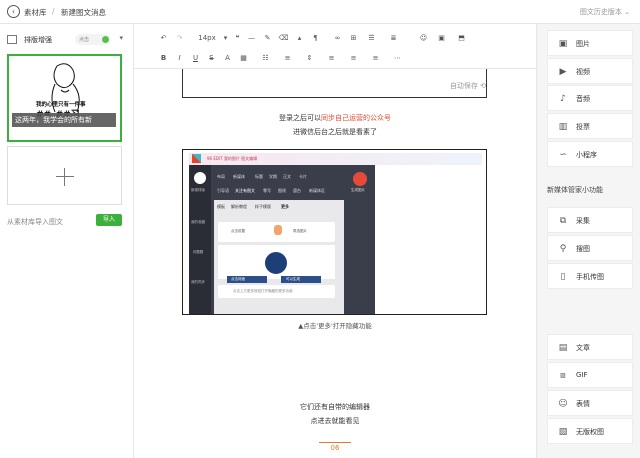 This screenshot has width=640, height=458. I want to click on emoji-tool-button: ☺ 表情, so click(590, 403).